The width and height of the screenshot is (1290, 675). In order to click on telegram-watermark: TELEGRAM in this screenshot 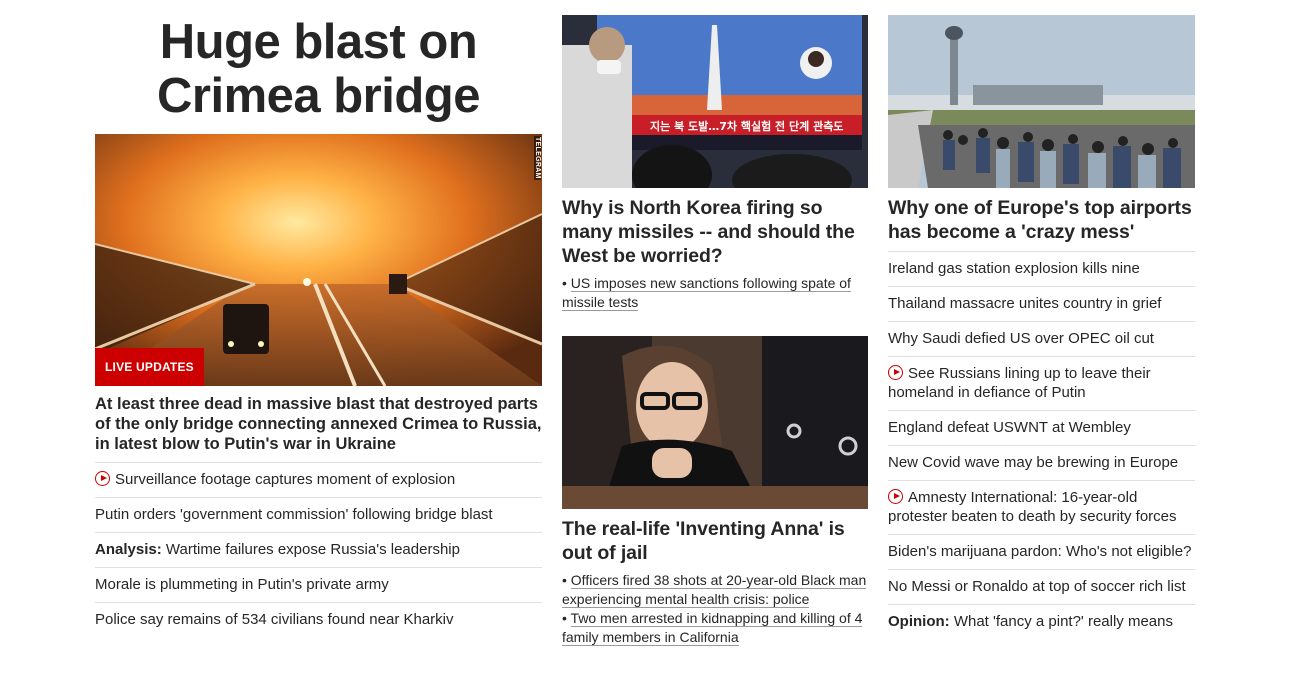, I will do `click(537, 158)`.